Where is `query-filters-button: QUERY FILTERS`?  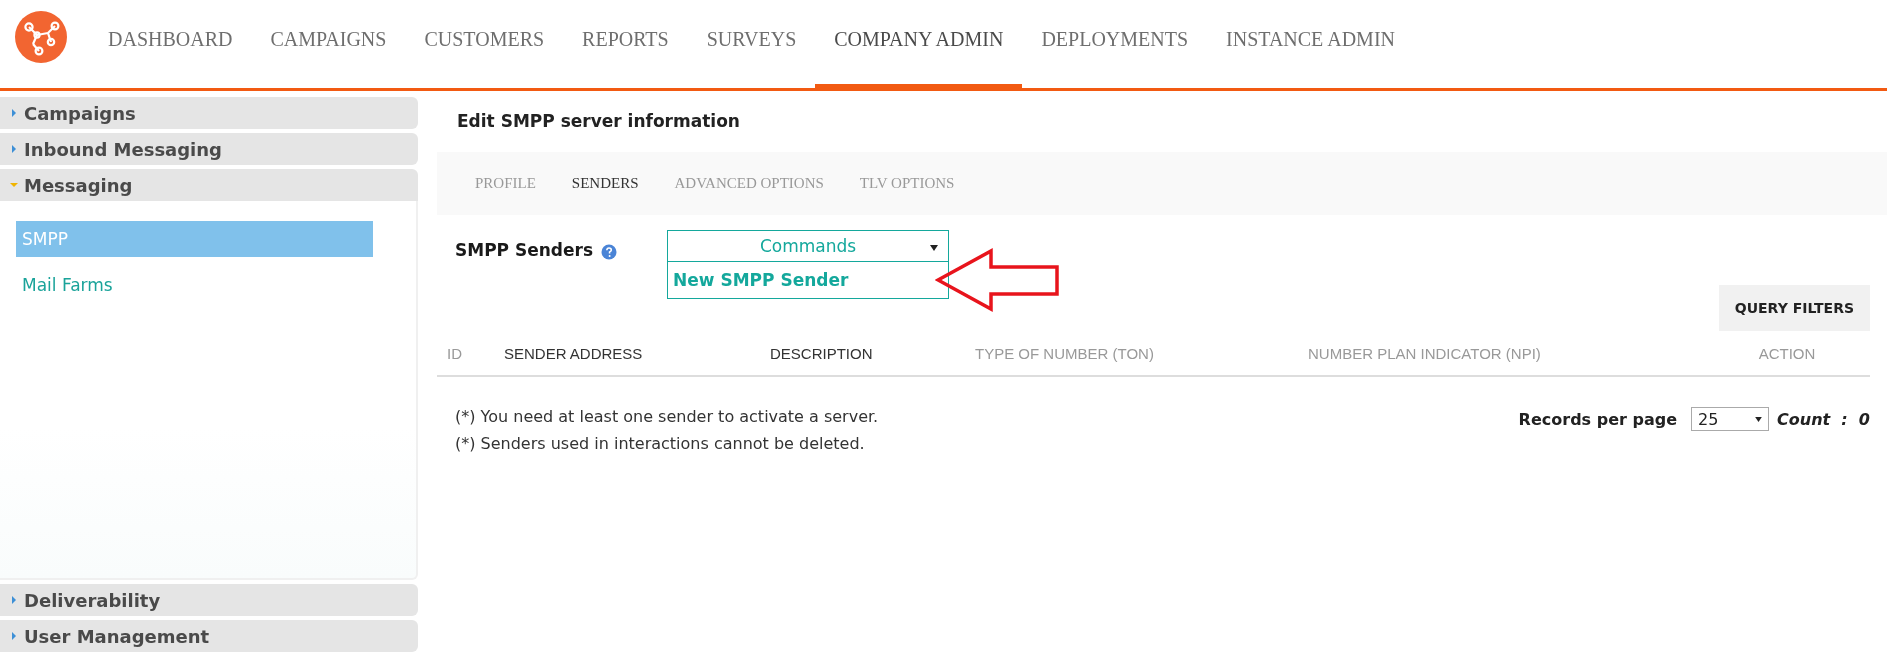
query-filters-button: QUERY FILTERS is located at coordinates (1794, 308).